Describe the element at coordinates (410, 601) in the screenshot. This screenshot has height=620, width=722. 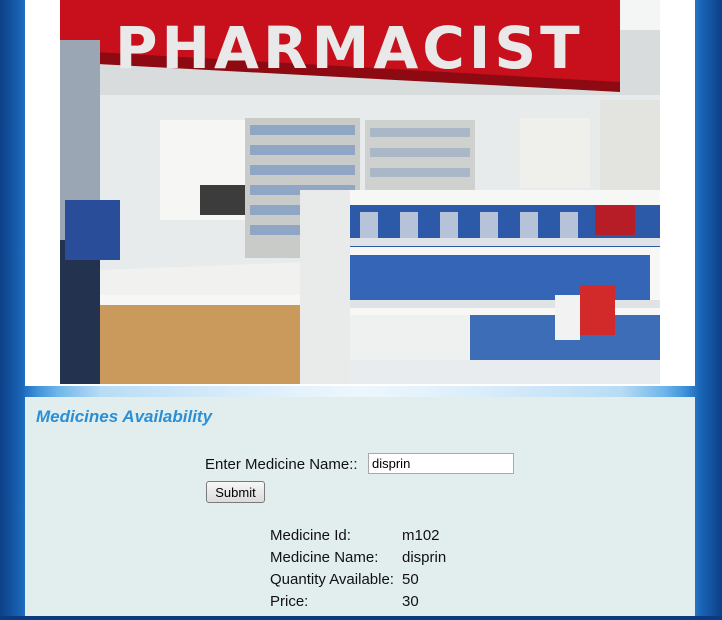
I see `result-value: 30` at that location.